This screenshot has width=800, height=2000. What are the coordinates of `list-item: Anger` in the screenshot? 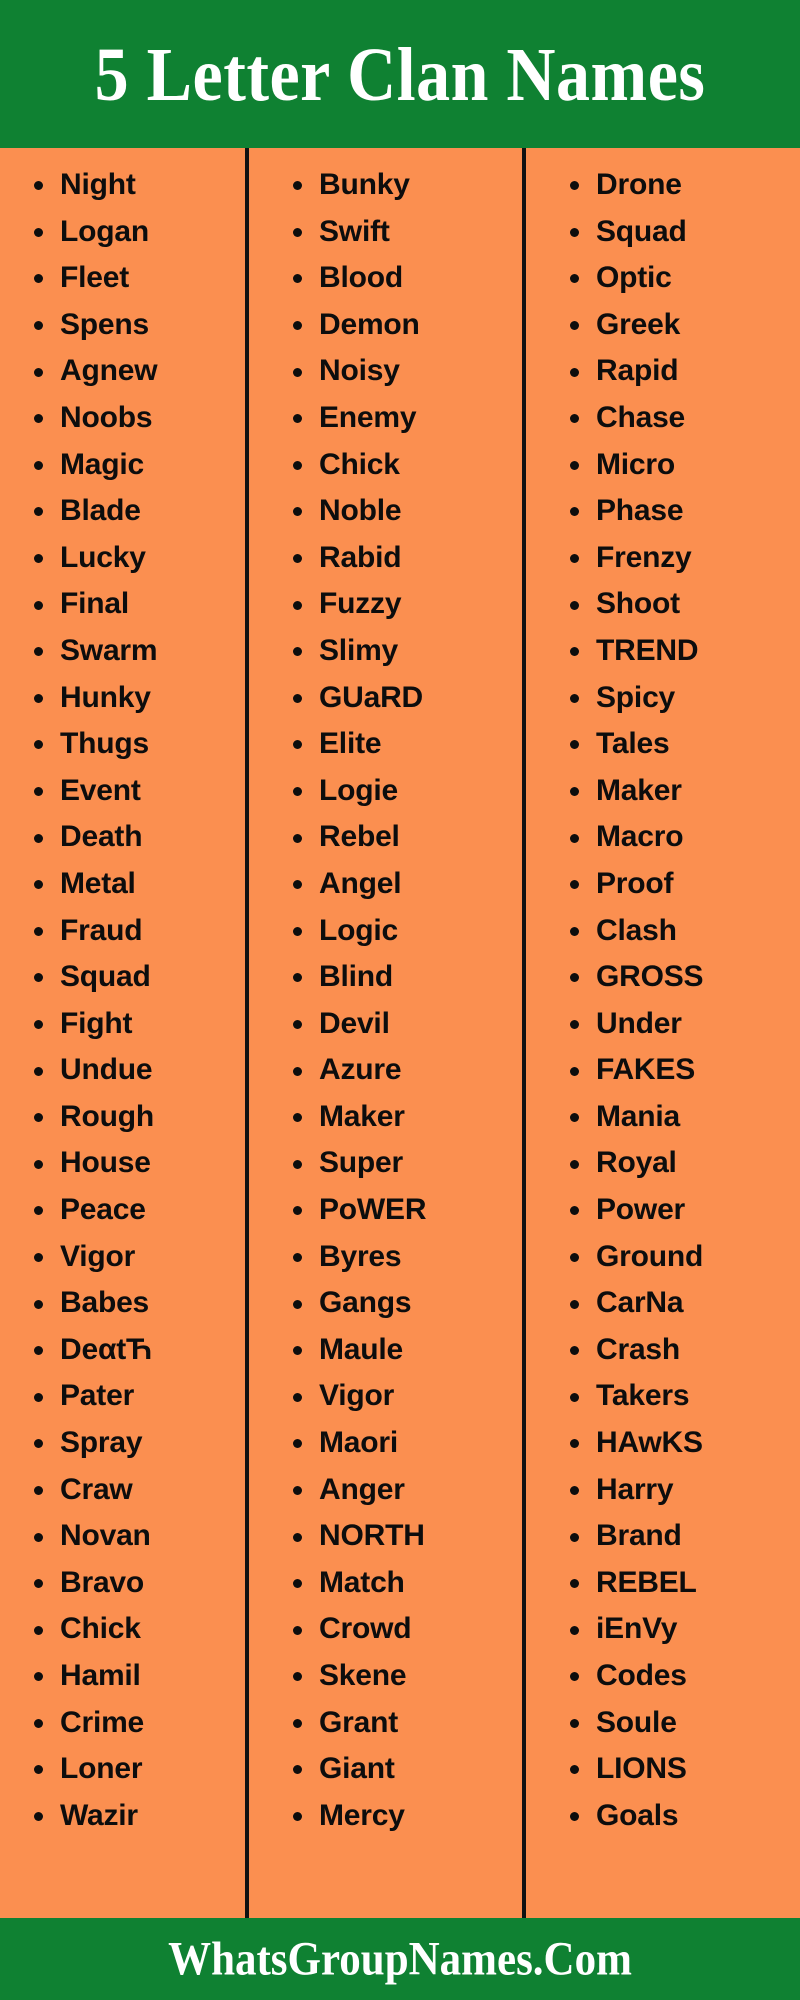 It's located at (404, 1490).